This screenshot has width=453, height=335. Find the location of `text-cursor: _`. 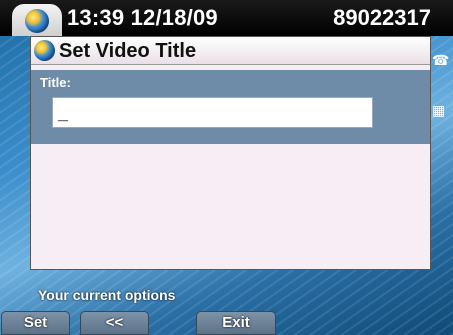

text-cursor: _ is located at coordinates (63, 113).